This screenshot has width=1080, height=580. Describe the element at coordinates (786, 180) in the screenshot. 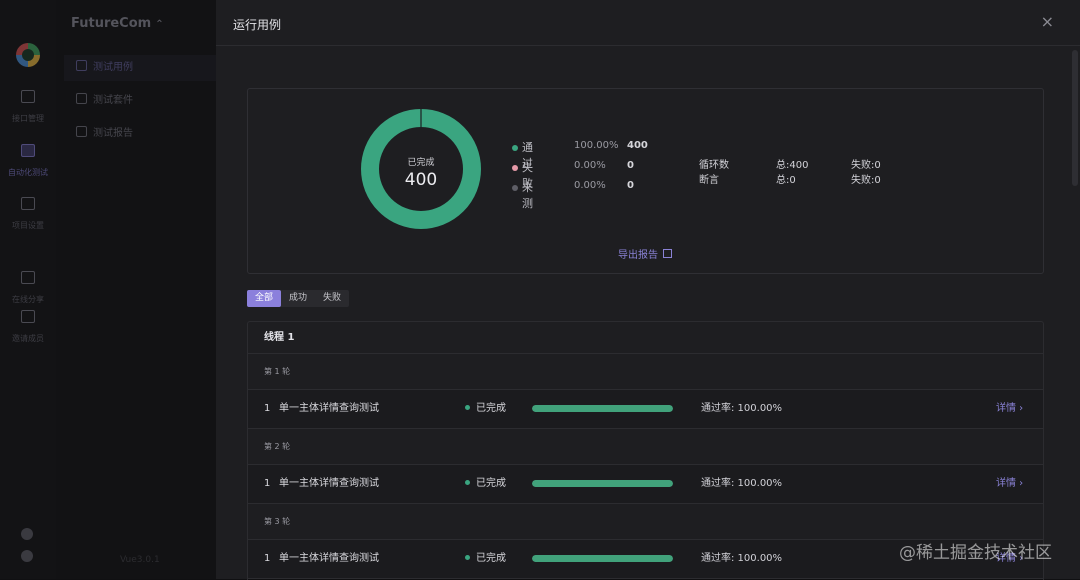

I see `stats-total: 总:0` at that location.